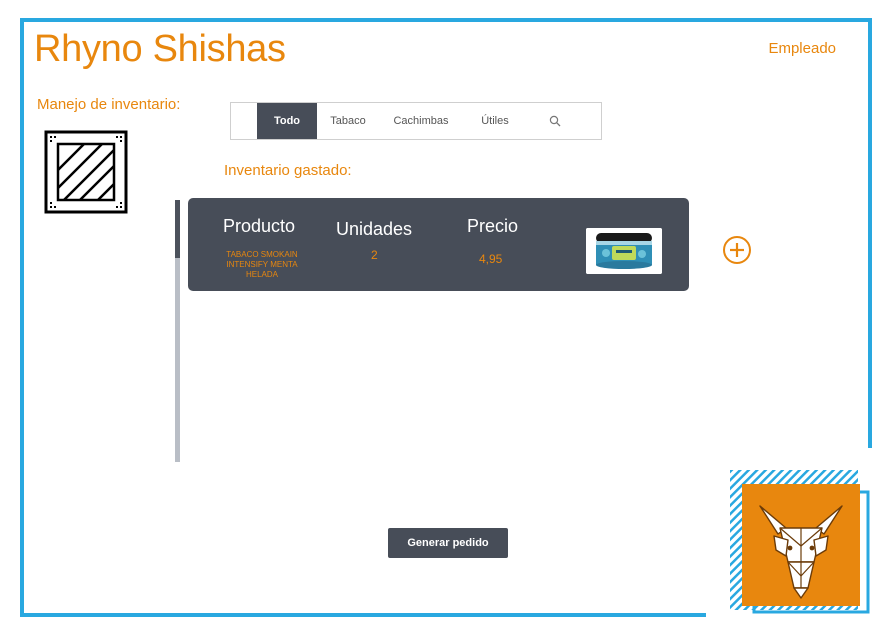 This screenshot has height=637, width=896. I want to click on frame-top, so click(445, 20).